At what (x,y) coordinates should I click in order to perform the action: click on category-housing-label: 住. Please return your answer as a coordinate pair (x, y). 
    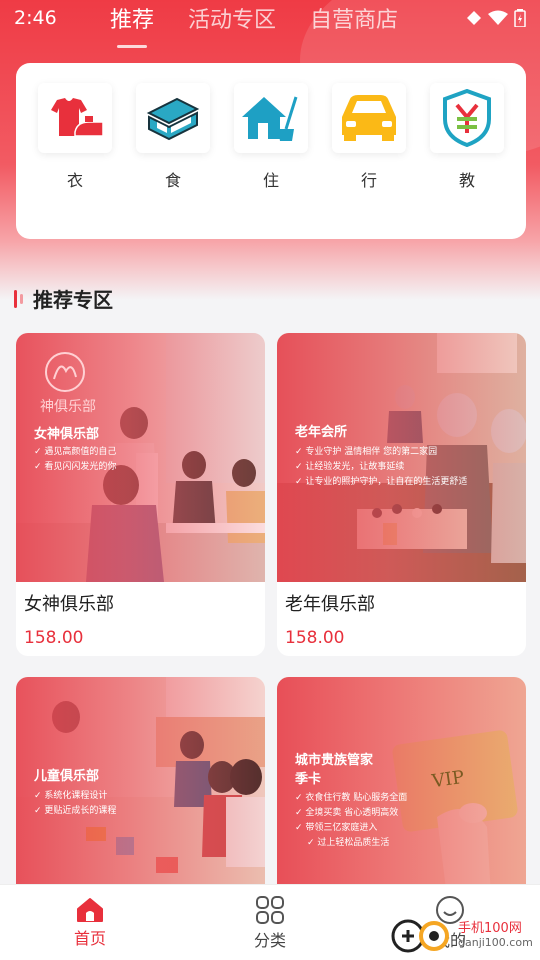
    Looking at the image, I should click on (270, 180).